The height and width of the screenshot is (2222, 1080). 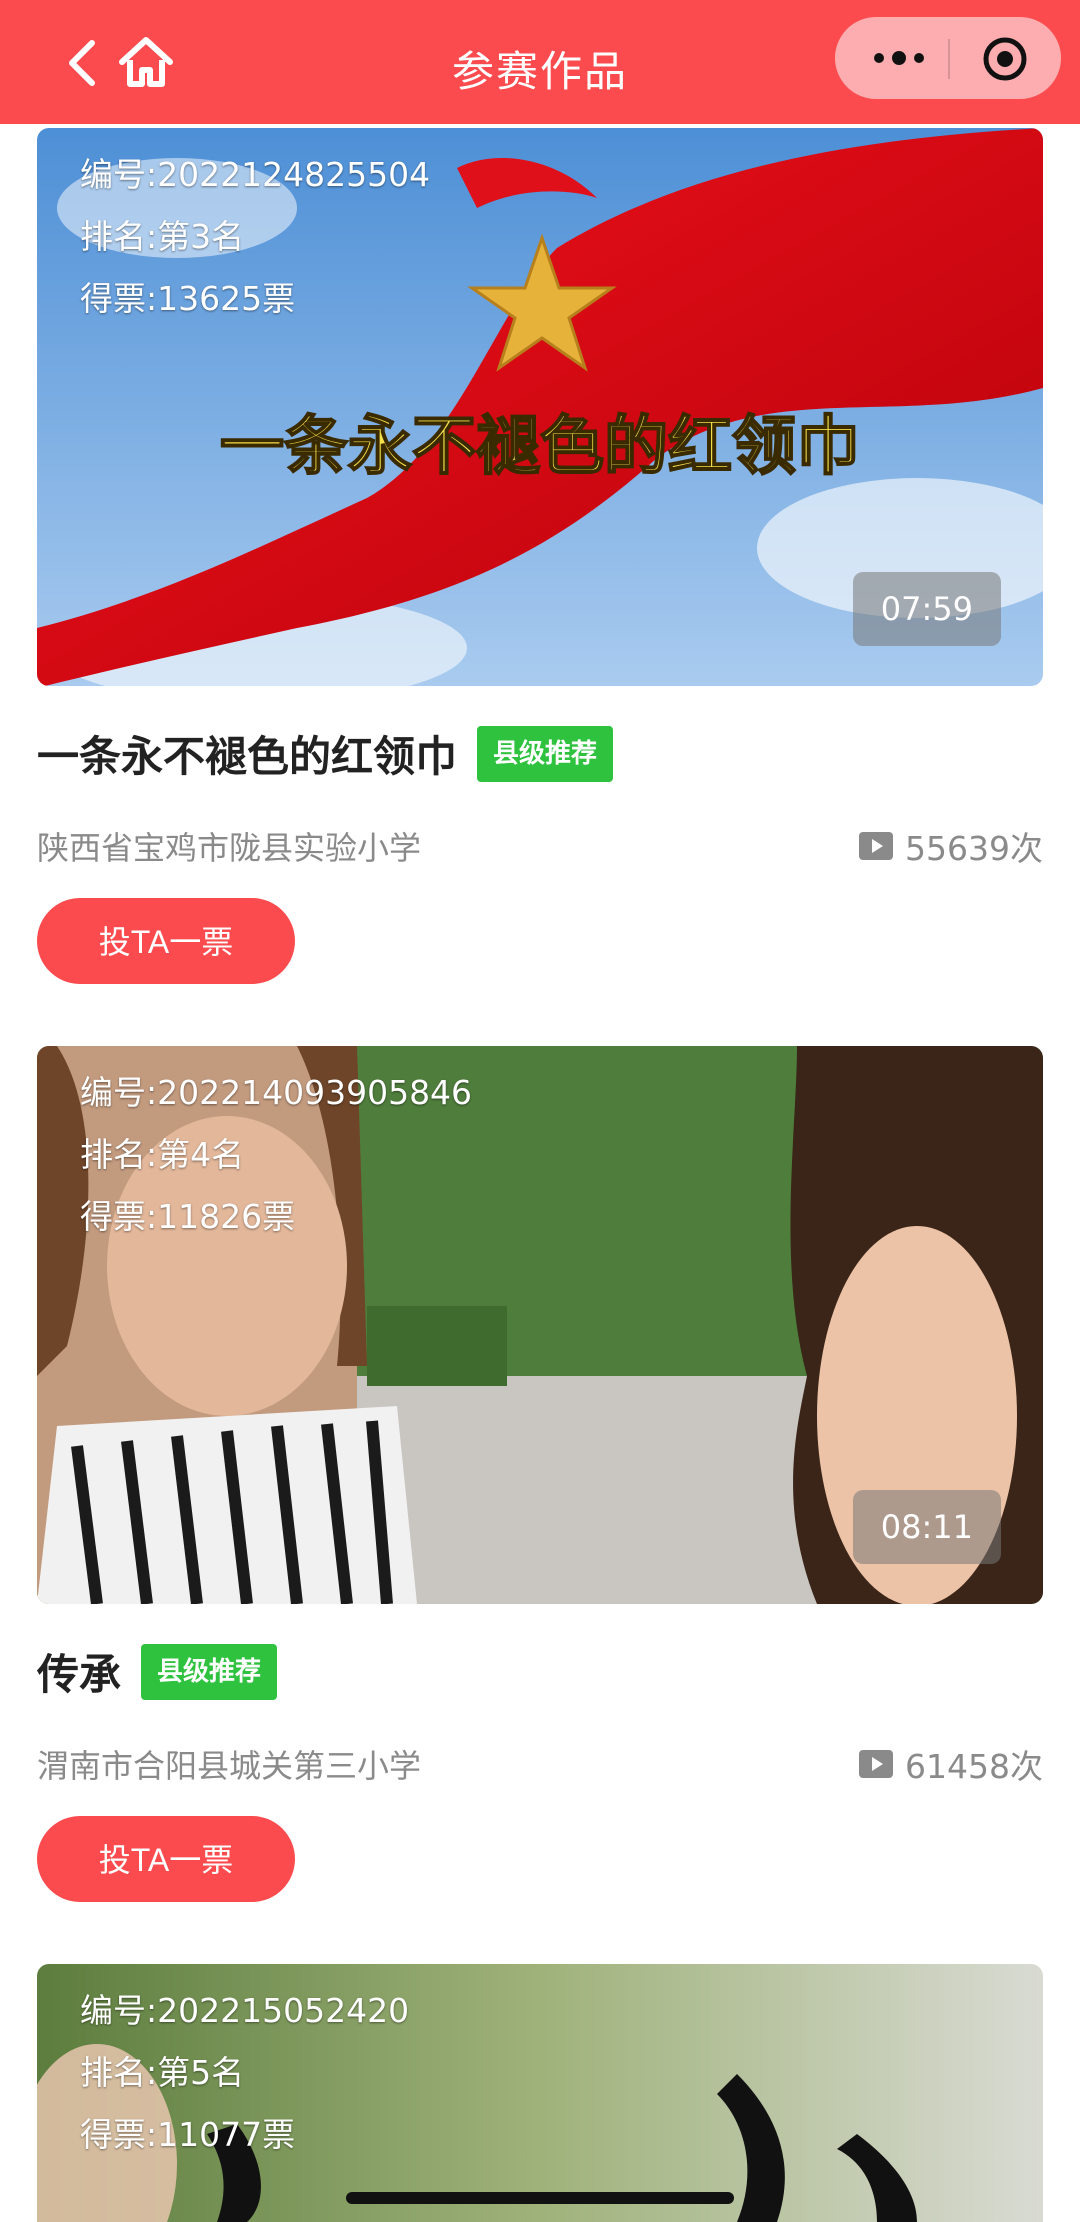 I want to click on mini-program-capsule, so click(x=948, y=58).